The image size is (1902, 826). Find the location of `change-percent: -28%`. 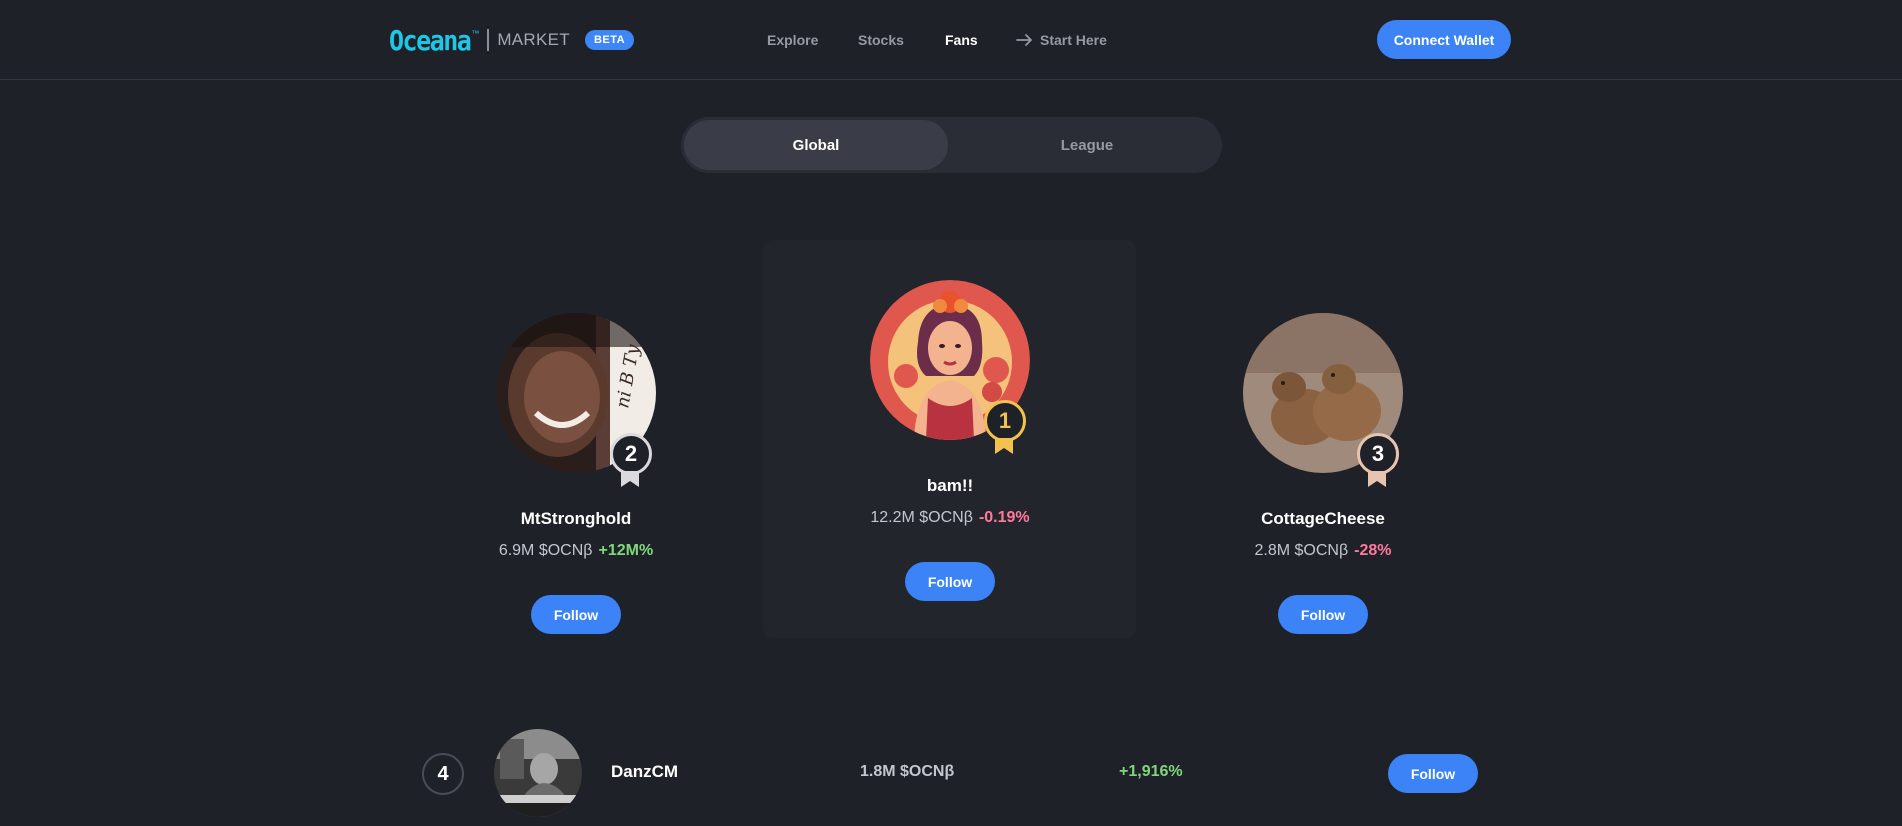

change-percent: -28% is located at coordinates (1373, 550).